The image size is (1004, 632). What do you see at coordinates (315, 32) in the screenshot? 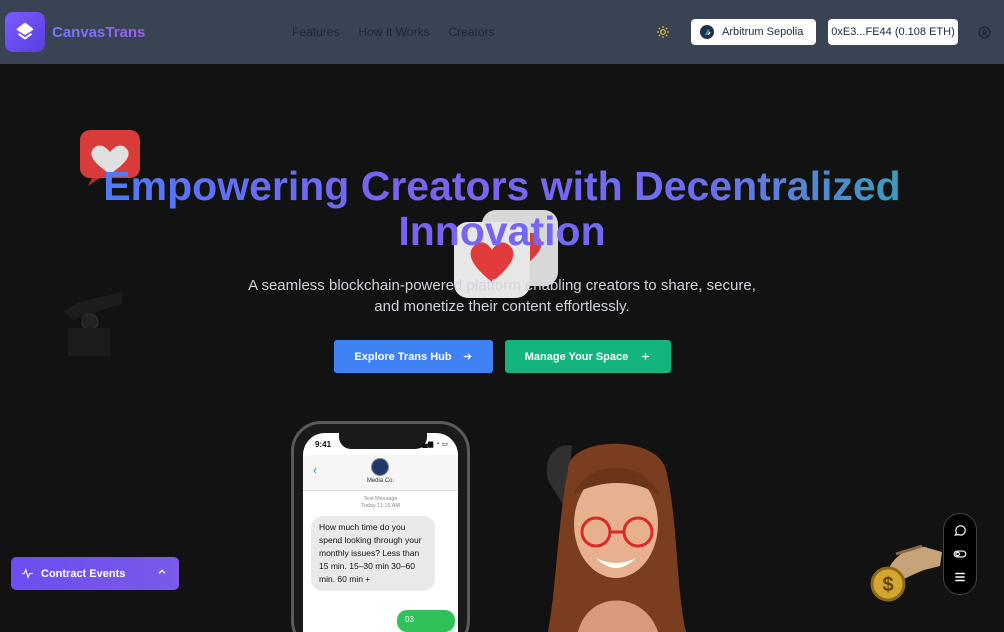
I see `nav-features: Features` at bounding box center [315, 32].